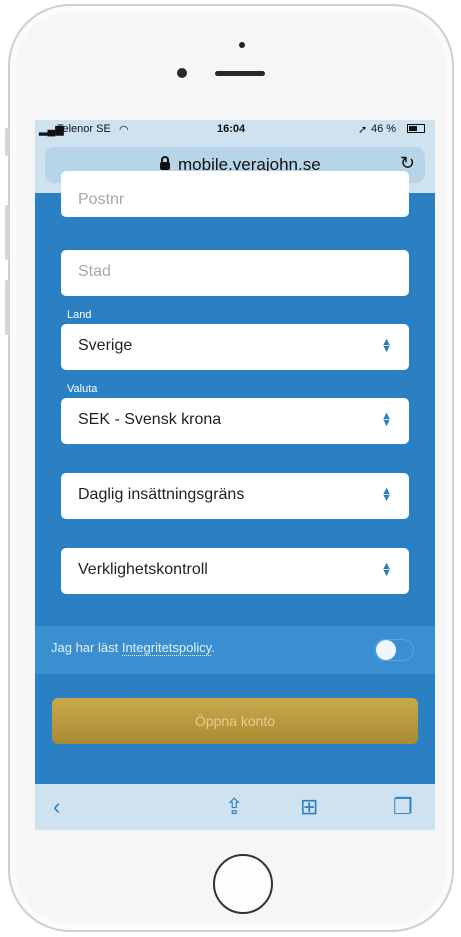 This screenshot has width=461, height=937. I want to click on postnr-input: Postnr, so click(235, 194).